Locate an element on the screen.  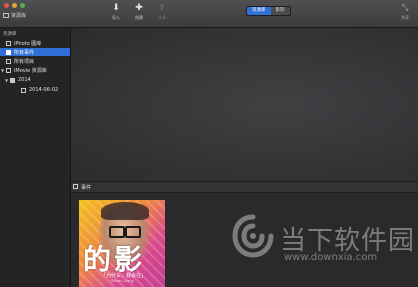
film-icon is located at coordinates (8, 61).